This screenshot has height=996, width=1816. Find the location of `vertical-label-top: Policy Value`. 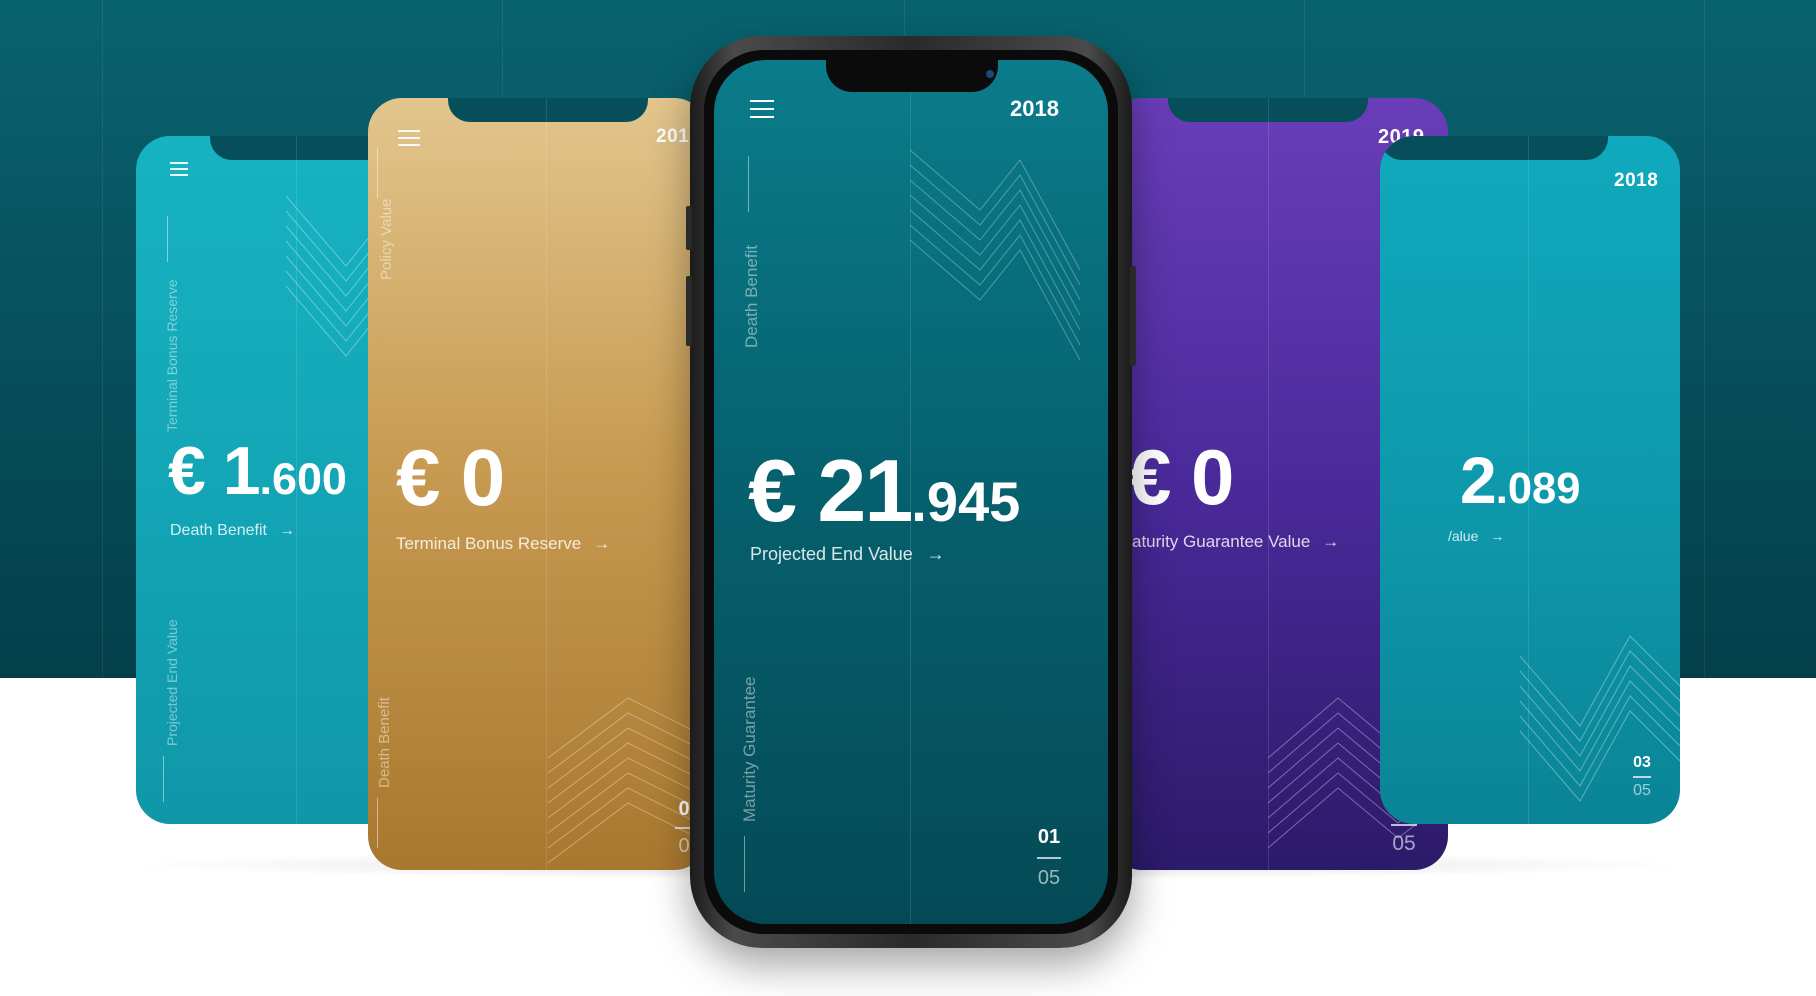

vertical-label-top: Policy Value is located at coordinates (386, 239).